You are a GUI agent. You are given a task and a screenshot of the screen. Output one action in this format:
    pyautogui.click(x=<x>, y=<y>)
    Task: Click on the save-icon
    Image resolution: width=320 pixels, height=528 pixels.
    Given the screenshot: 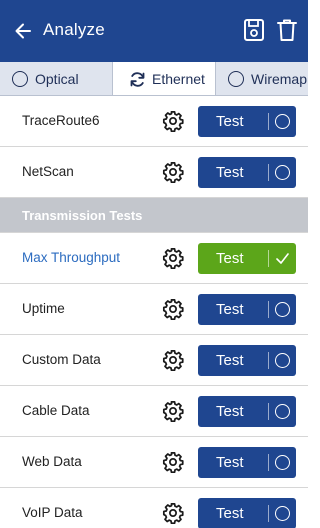 What is the action you would take?
    pyautogui.click(x=254, y=30)
    